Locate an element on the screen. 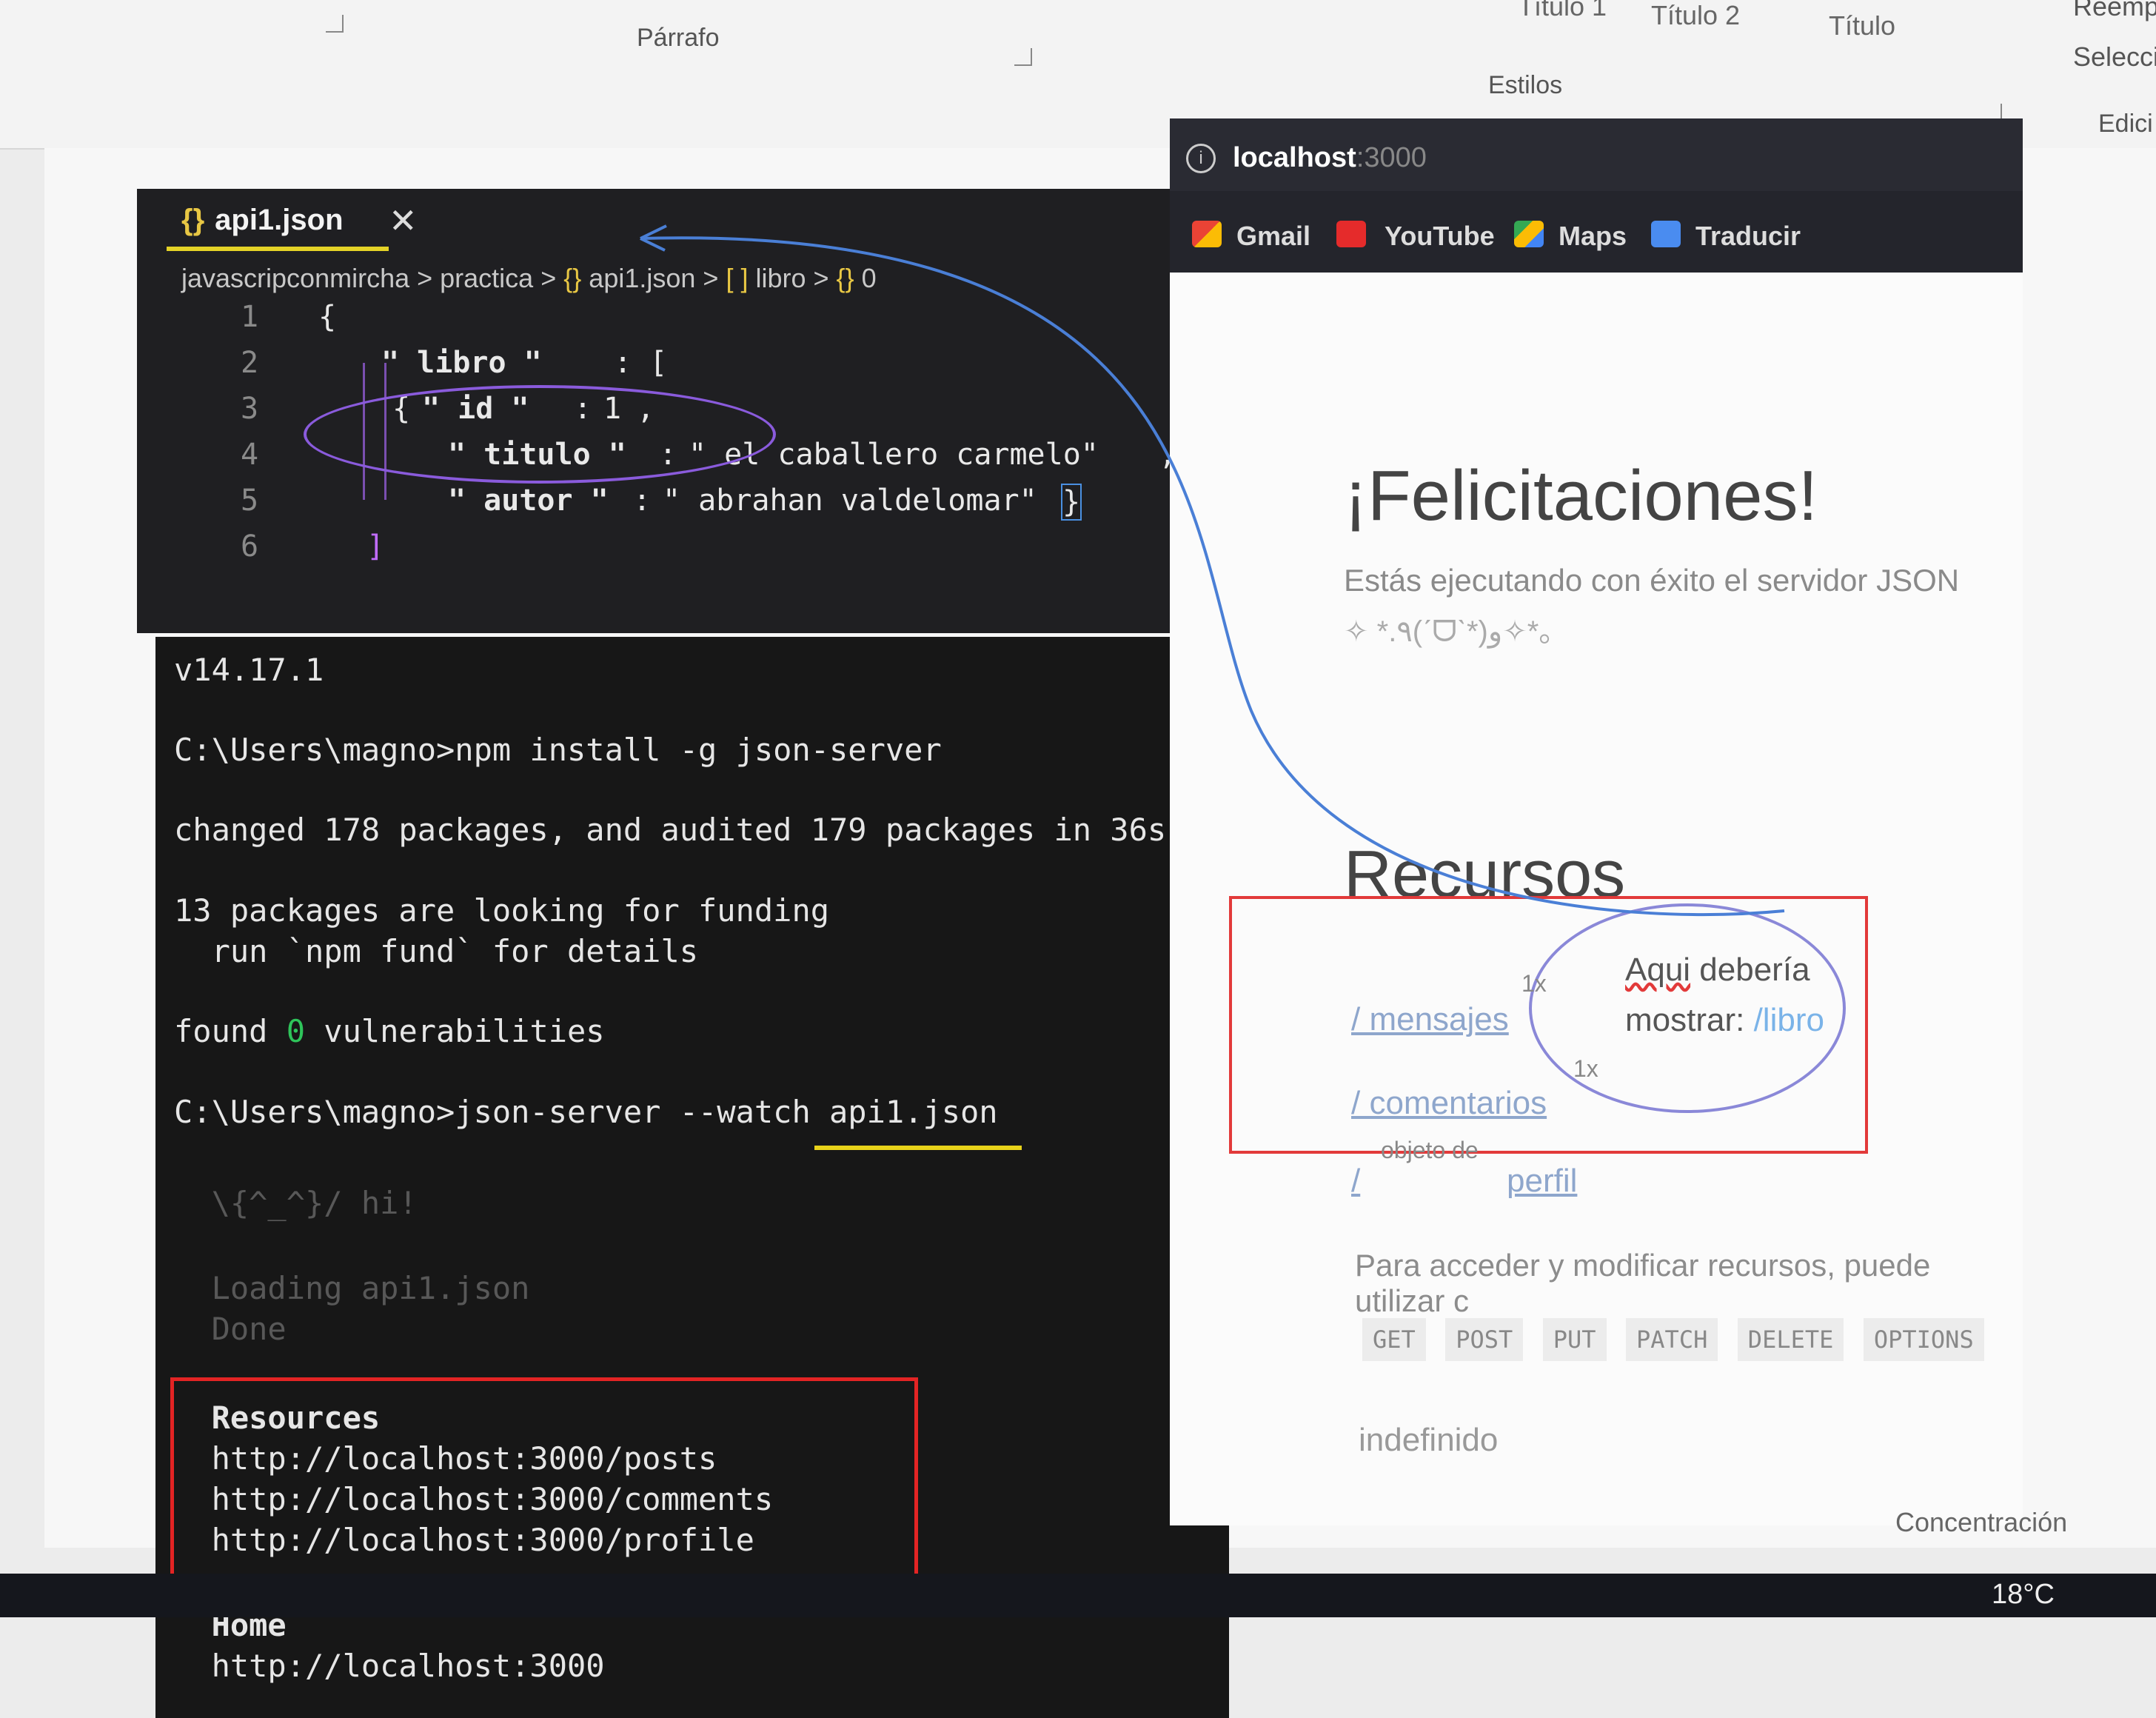  annotation-text: mostrar: /libro is located at coordinates (1724, 1020).